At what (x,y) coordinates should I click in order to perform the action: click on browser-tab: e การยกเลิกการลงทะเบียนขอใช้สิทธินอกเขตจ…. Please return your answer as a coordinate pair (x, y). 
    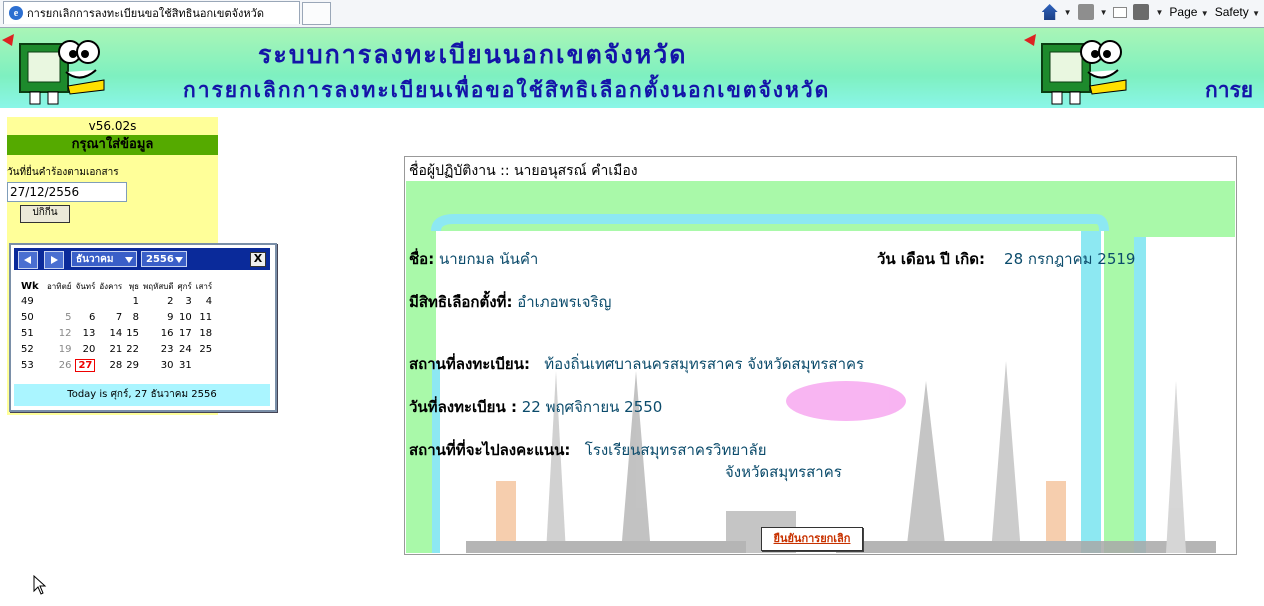
    Looking at the image, I should click on (151, 12).